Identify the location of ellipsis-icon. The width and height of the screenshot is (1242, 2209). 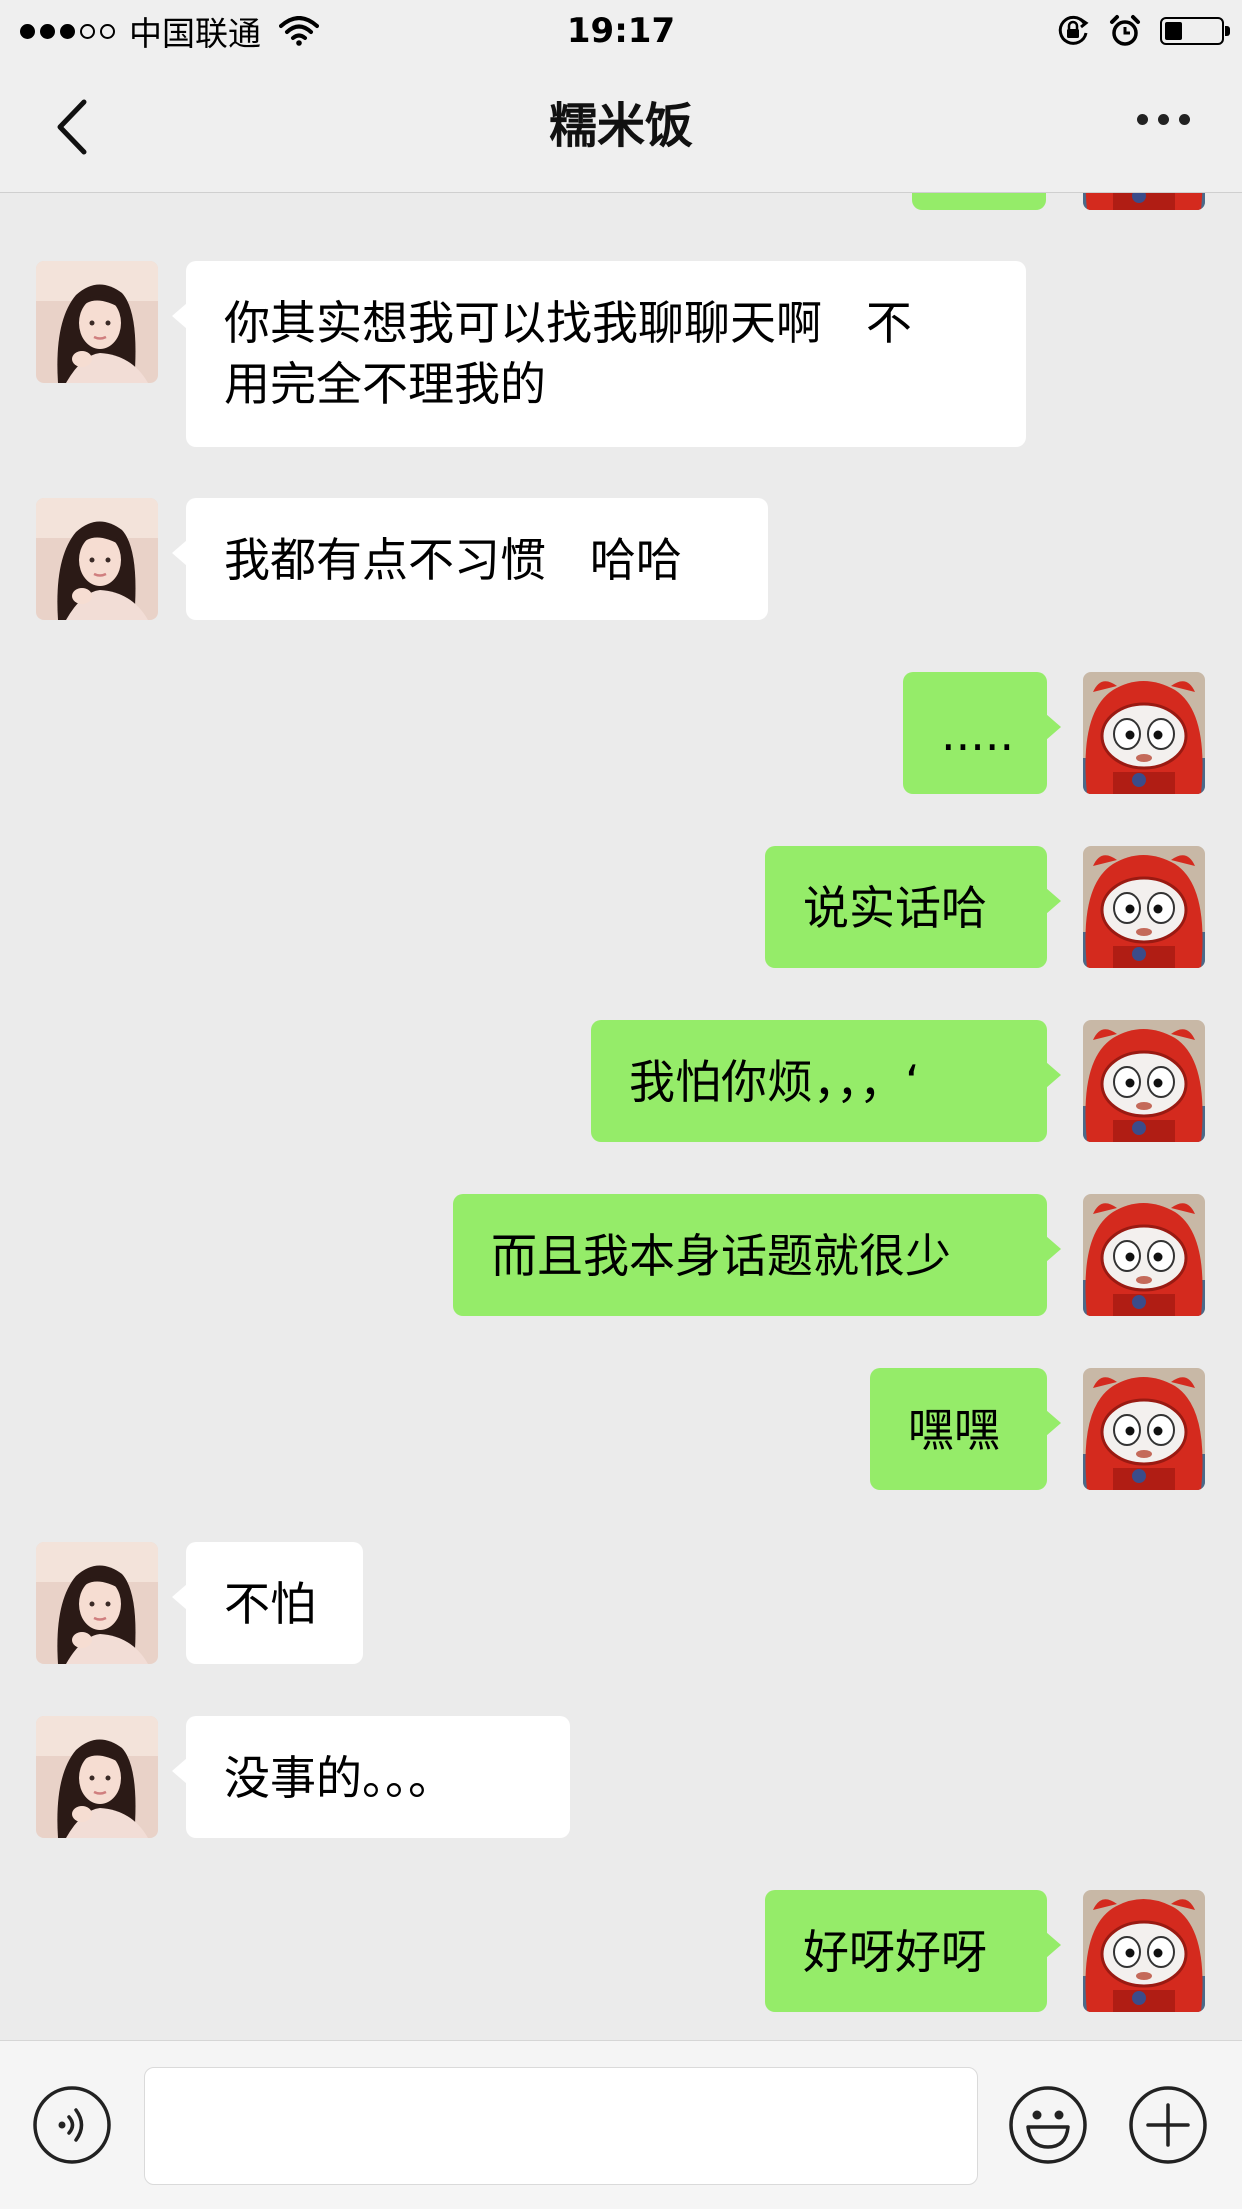
(1163, 119).